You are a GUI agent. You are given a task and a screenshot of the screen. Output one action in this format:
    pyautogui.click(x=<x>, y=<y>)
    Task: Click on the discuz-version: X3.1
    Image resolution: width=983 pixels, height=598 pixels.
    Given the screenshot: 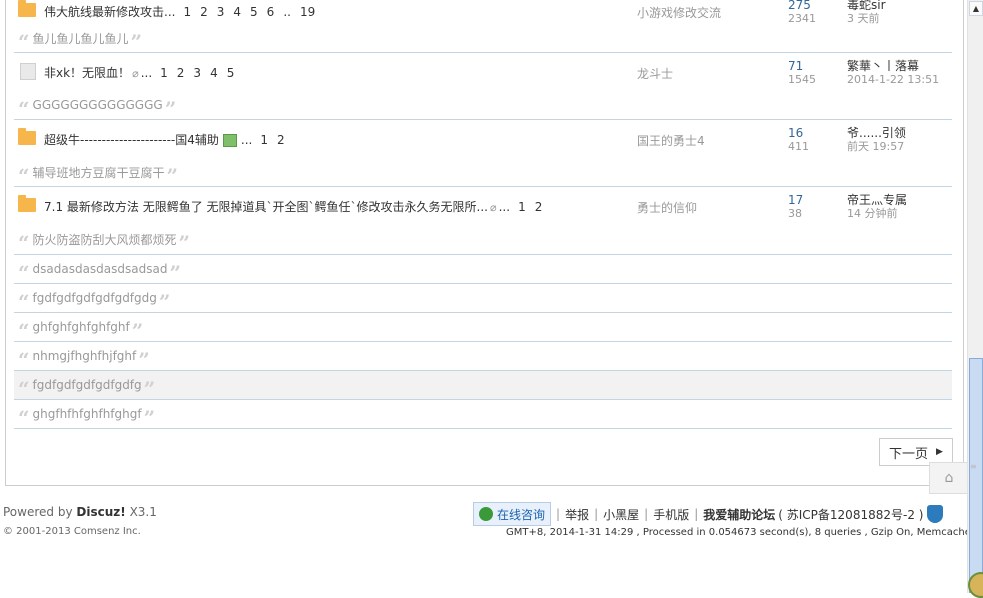 What is the action you would take?
    pyautogui.click(x=143, y=512)
    